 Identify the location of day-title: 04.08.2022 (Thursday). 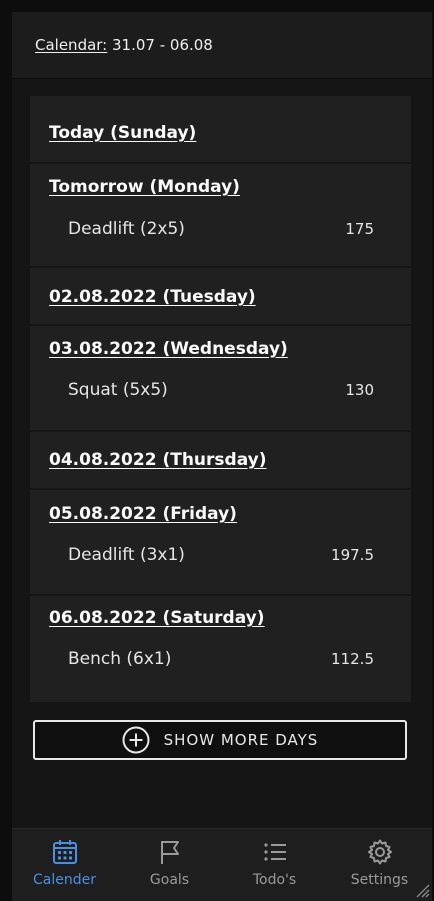
(158, 460).